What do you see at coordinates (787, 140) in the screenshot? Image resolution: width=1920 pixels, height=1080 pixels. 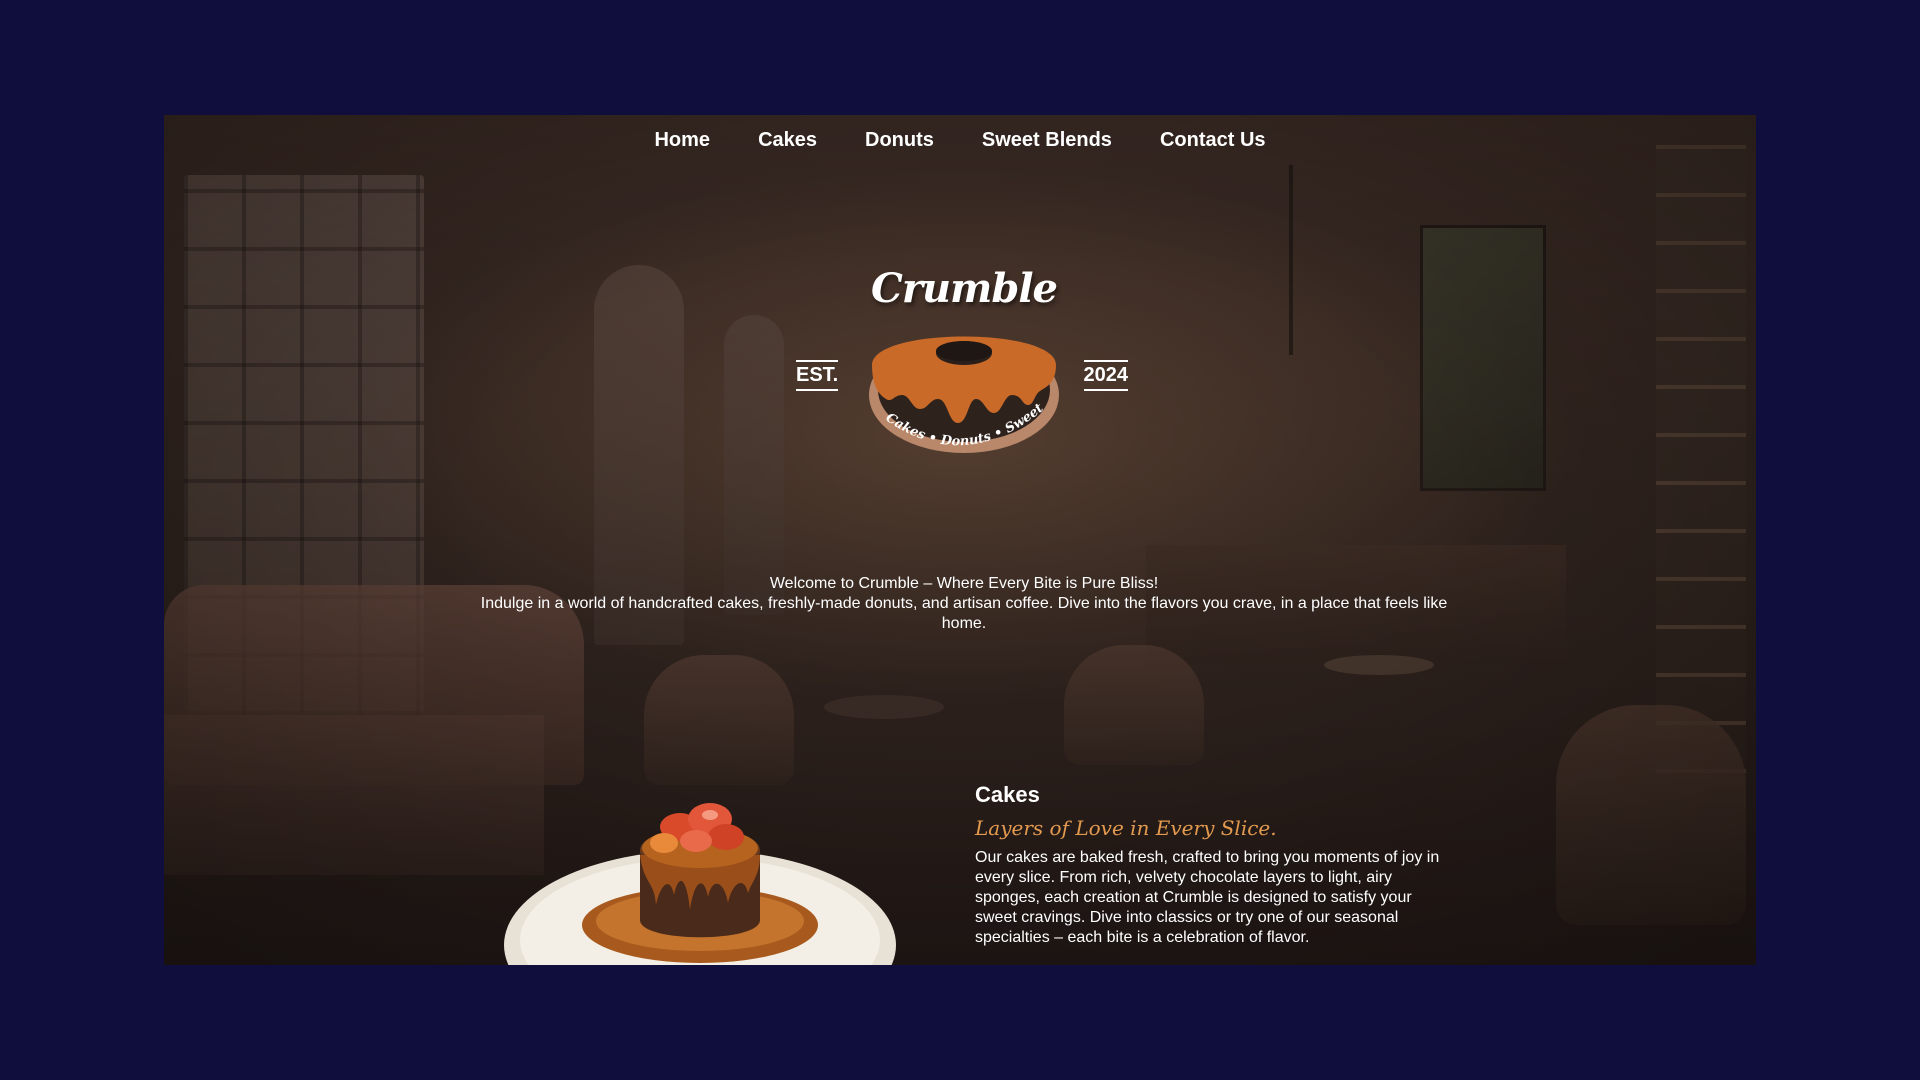 I see `nav-link-cakes: Cakes` at bounding box center [787, 140].